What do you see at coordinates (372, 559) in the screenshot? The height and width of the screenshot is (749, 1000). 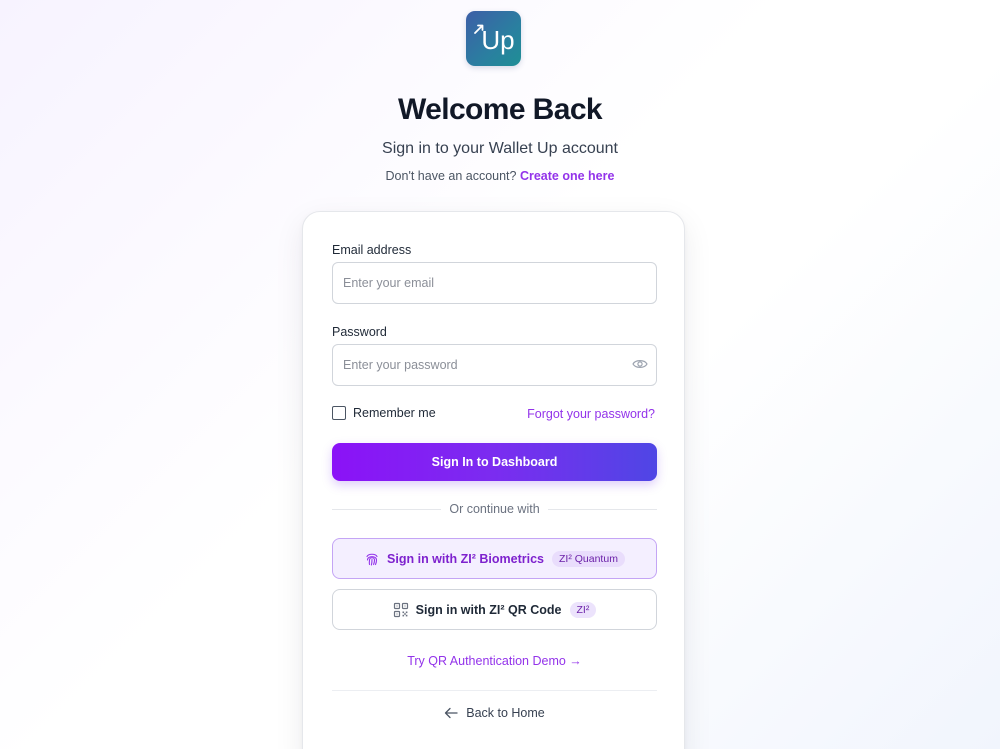 I see `fingerprint-icon` at bounding box center [372, 559].